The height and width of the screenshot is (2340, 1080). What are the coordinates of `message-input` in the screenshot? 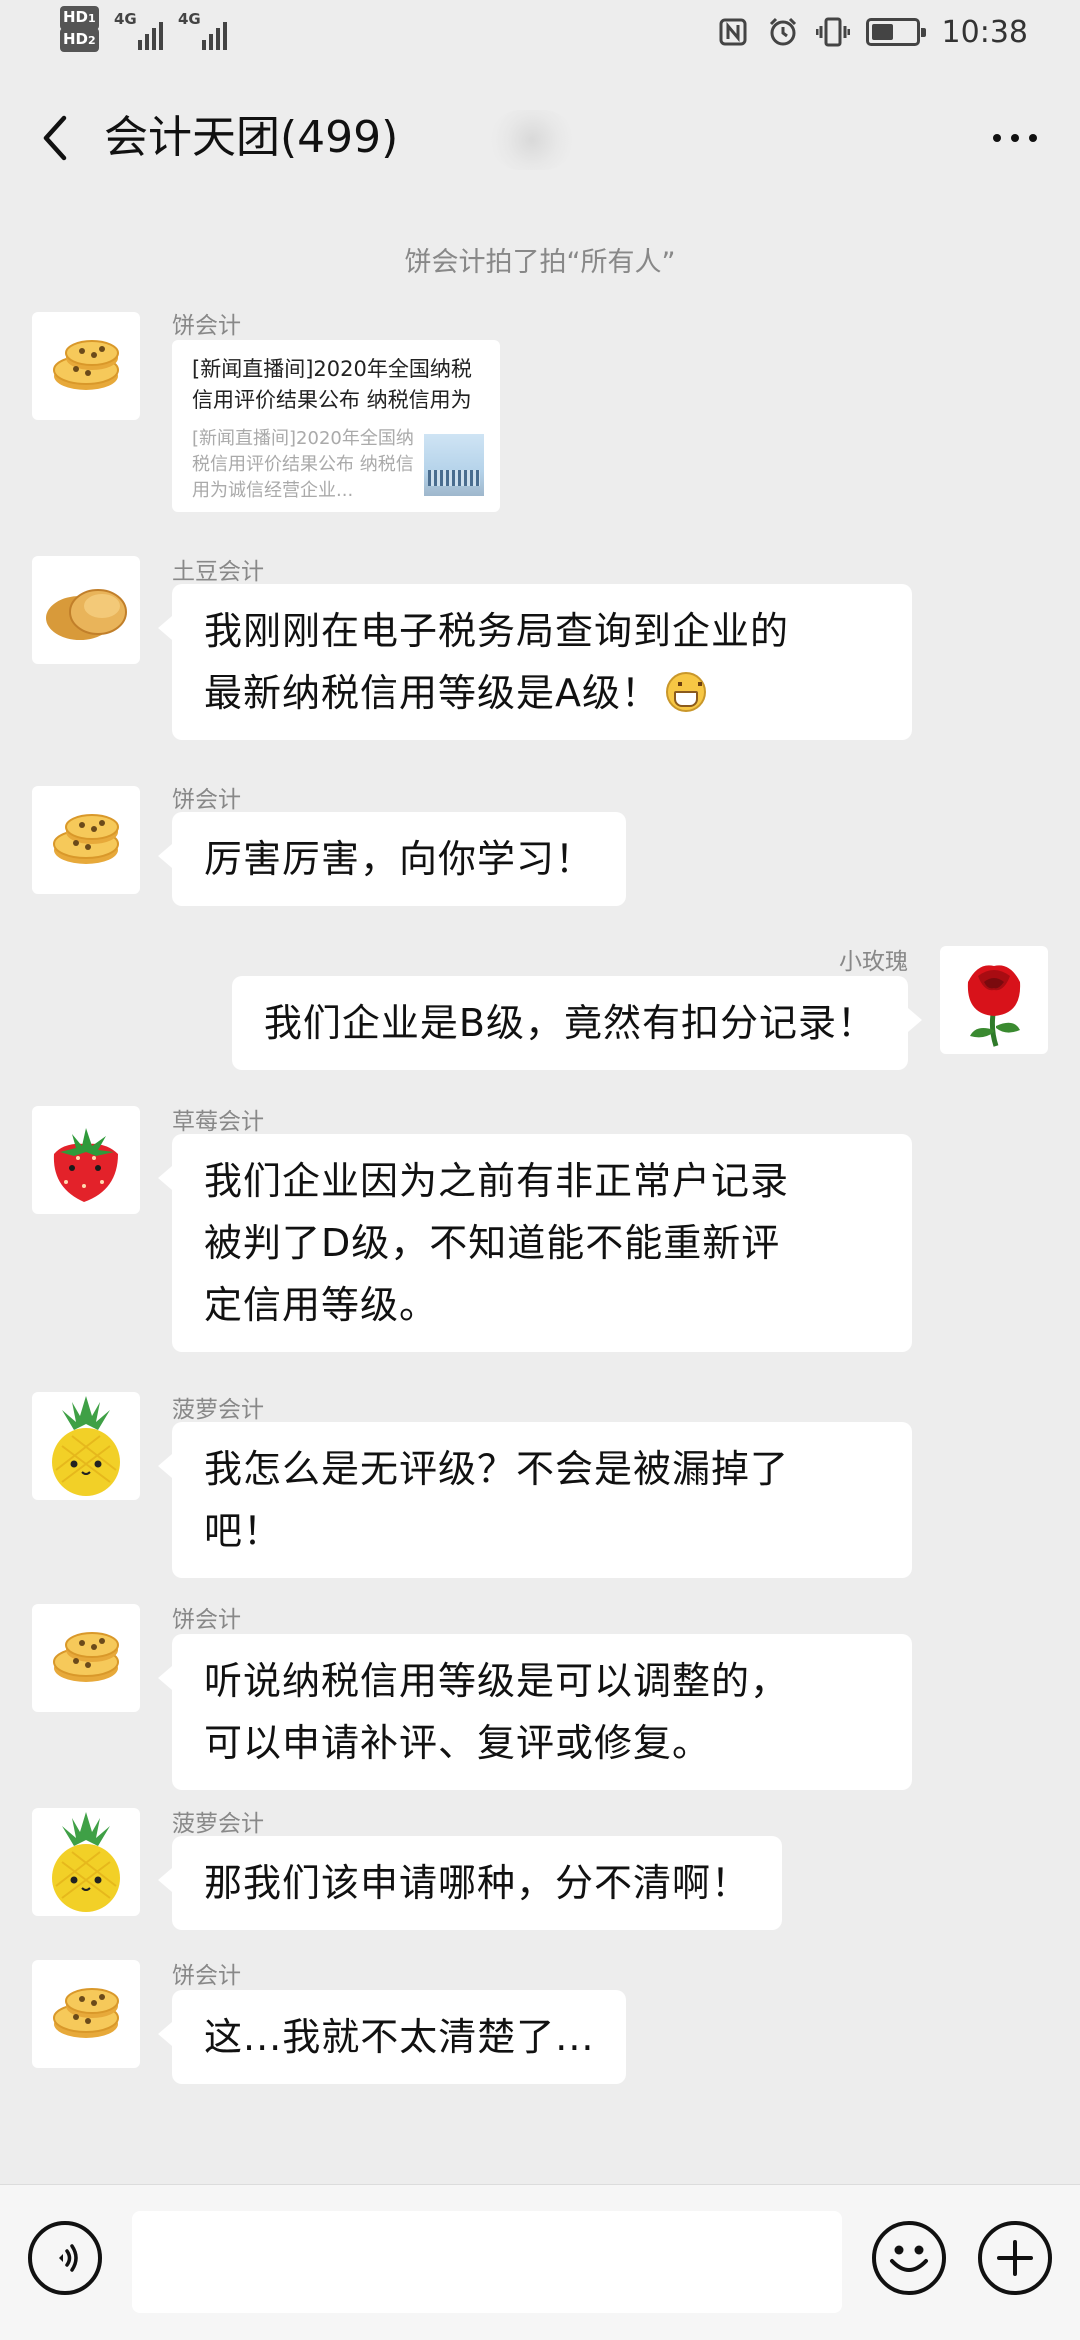 It's located at (487, 2262).